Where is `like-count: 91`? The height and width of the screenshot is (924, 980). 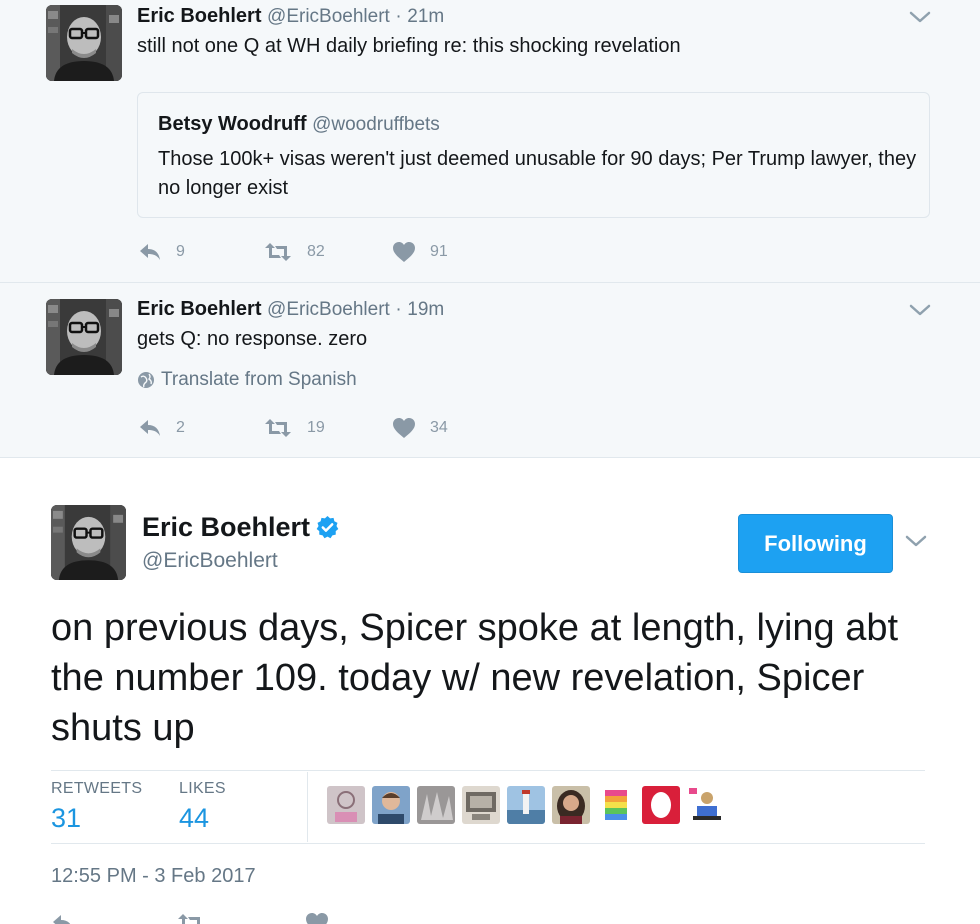
like-count: 91 is located at coordinates (439, 251).